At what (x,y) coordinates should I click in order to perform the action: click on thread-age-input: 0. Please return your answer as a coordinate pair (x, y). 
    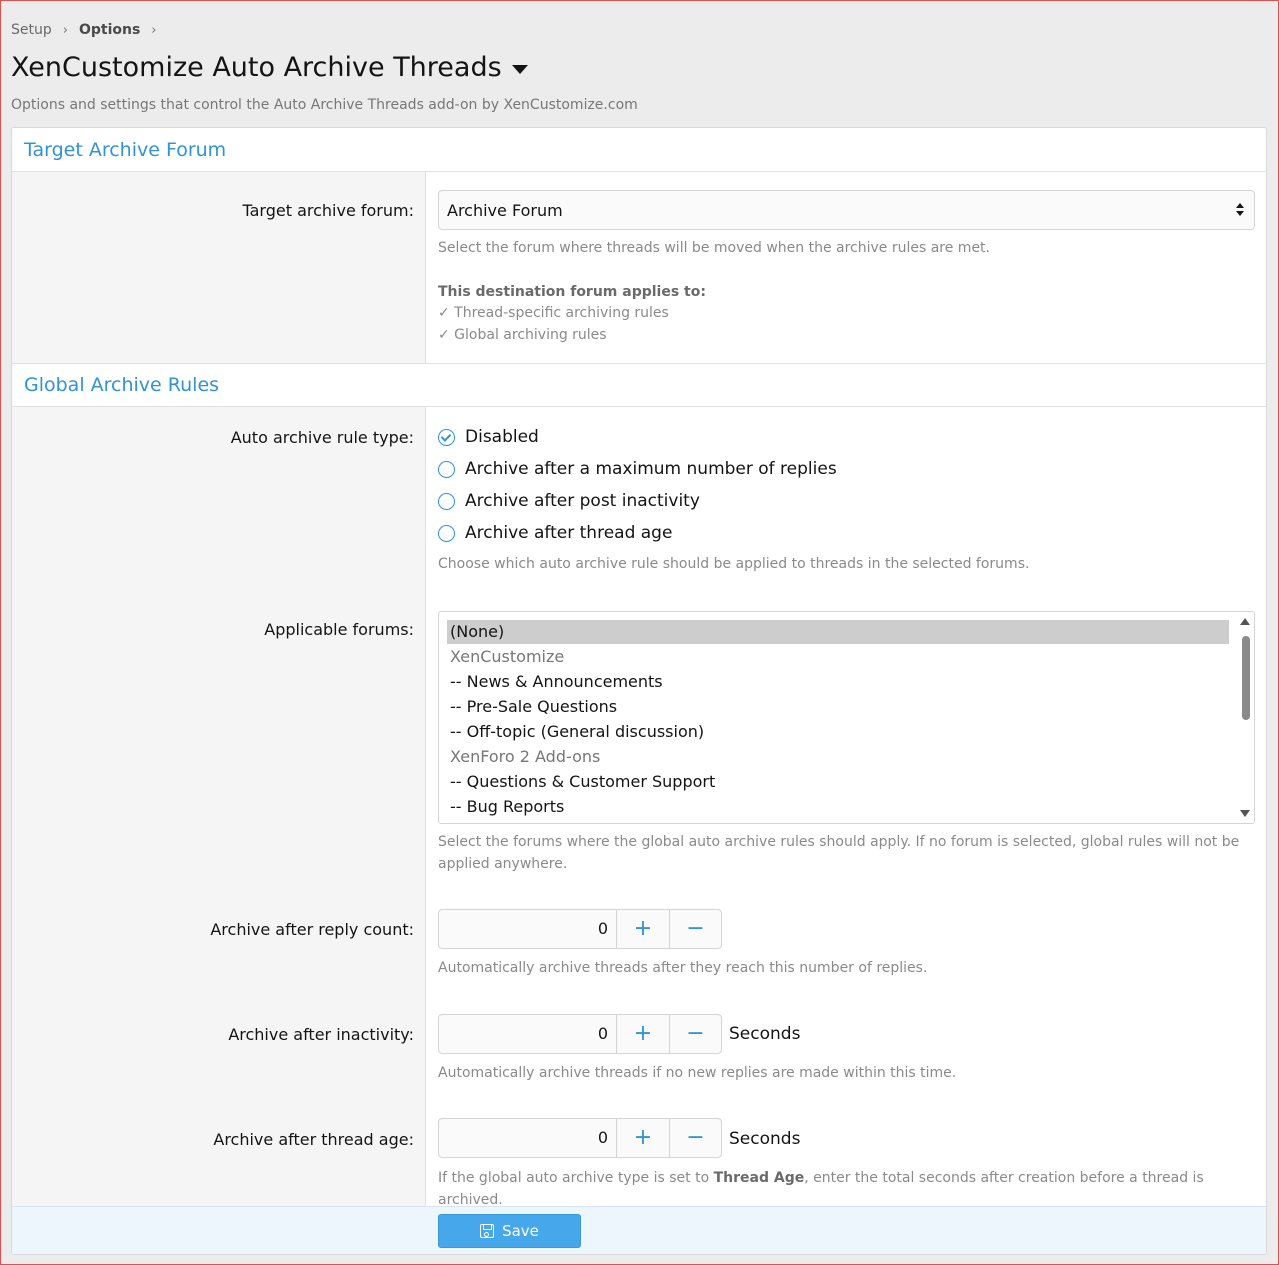
    Looking at the image, I should click on (528, 1138).